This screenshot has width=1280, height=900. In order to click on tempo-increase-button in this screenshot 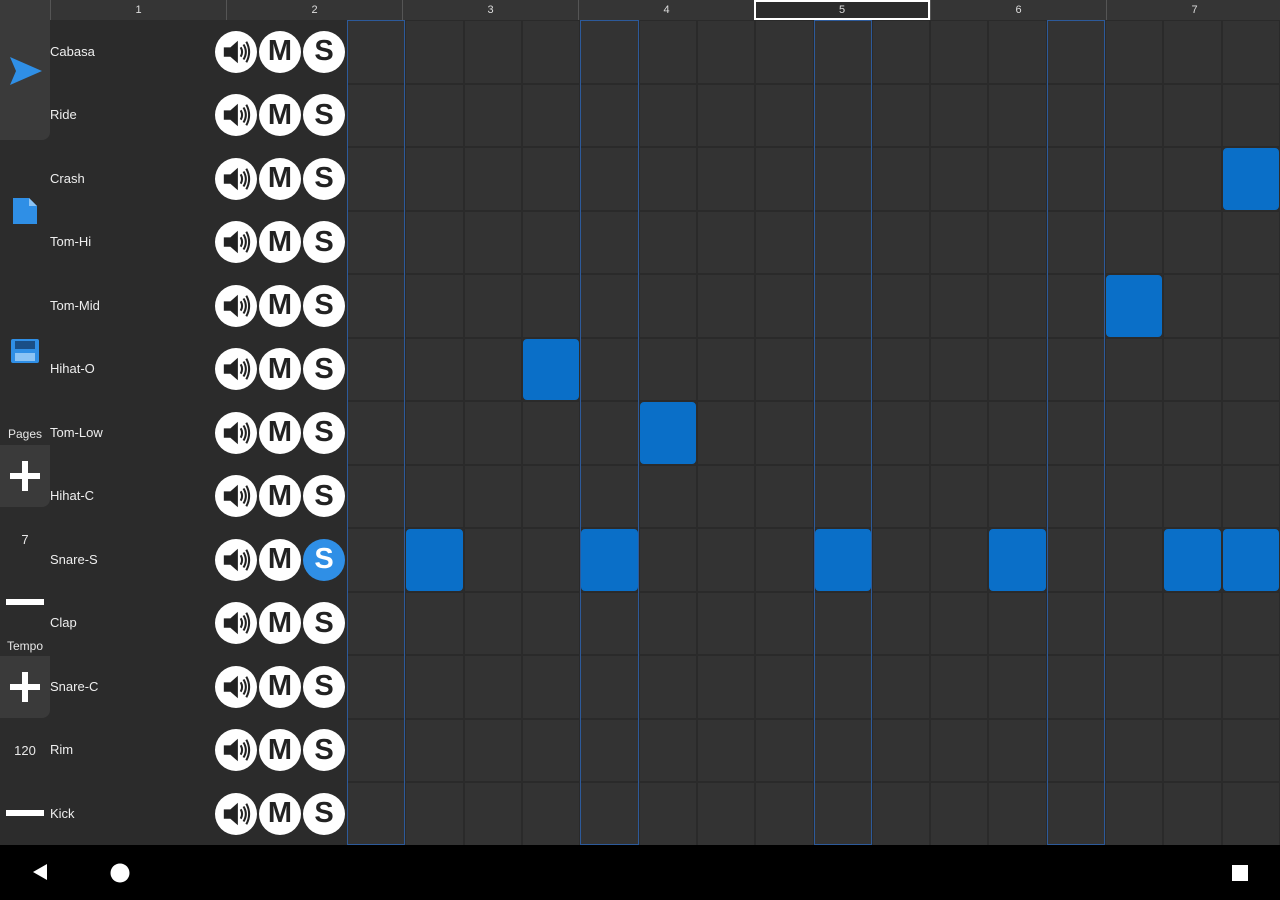, I will do `click(25, 687)`.